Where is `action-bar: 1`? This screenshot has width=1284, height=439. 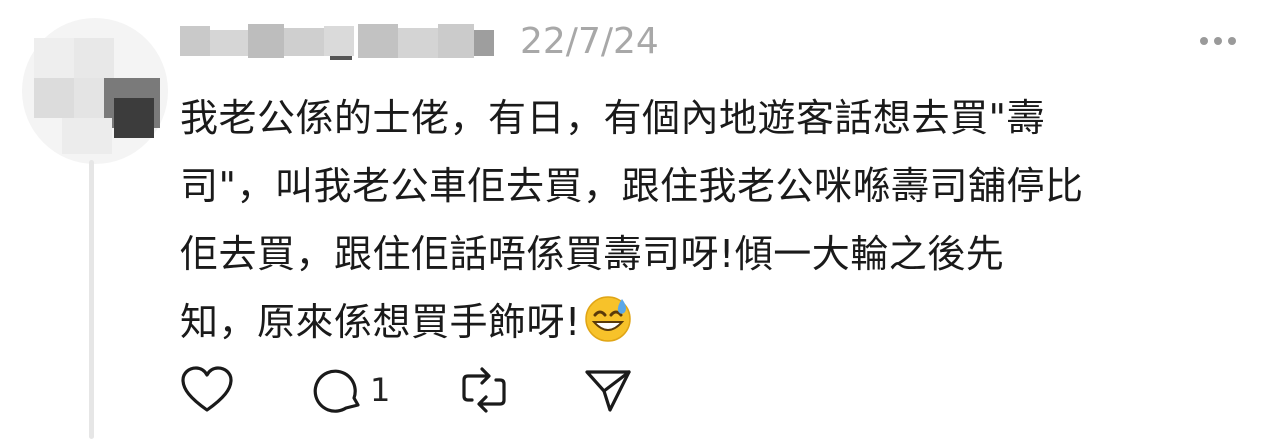
action-bar: 1 is located at coordinates (407, 390).